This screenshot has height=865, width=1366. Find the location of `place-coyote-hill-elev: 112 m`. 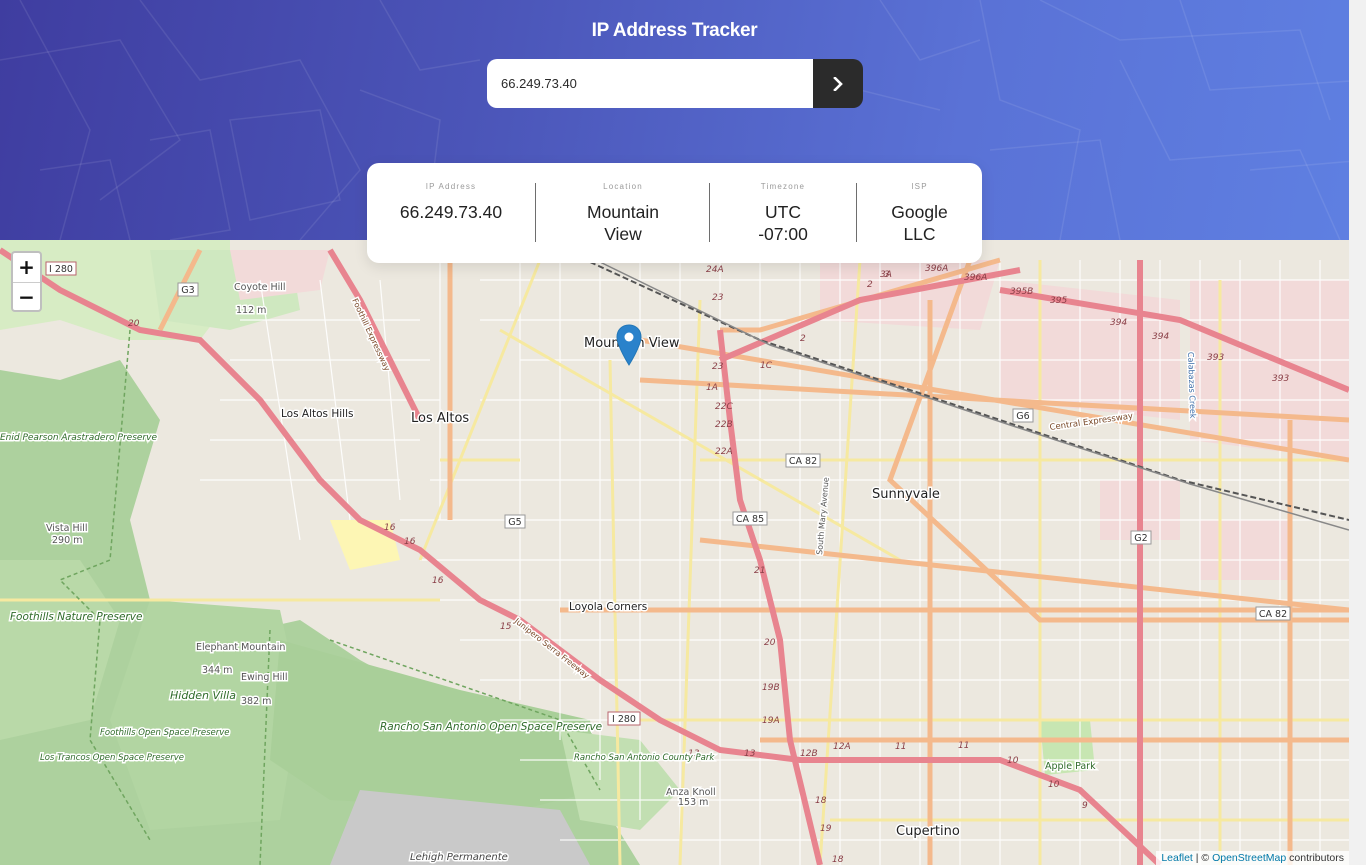

place-coyote-hill-elev: 112 m is located at coordinates (251, 310).